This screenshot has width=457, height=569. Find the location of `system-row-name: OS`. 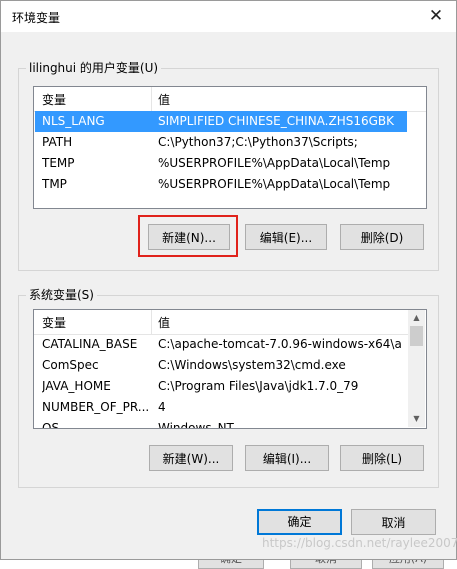

system-row-name: OS is located at coordinates (51, 425).